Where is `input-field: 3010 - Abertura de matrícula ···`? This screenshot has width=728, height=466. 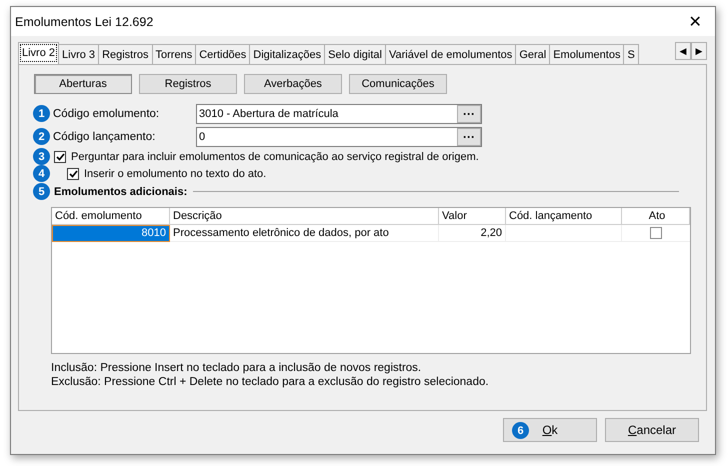
input-field: 3010 - Abertura de matrícula ··· is located at coordinates (339, 114).